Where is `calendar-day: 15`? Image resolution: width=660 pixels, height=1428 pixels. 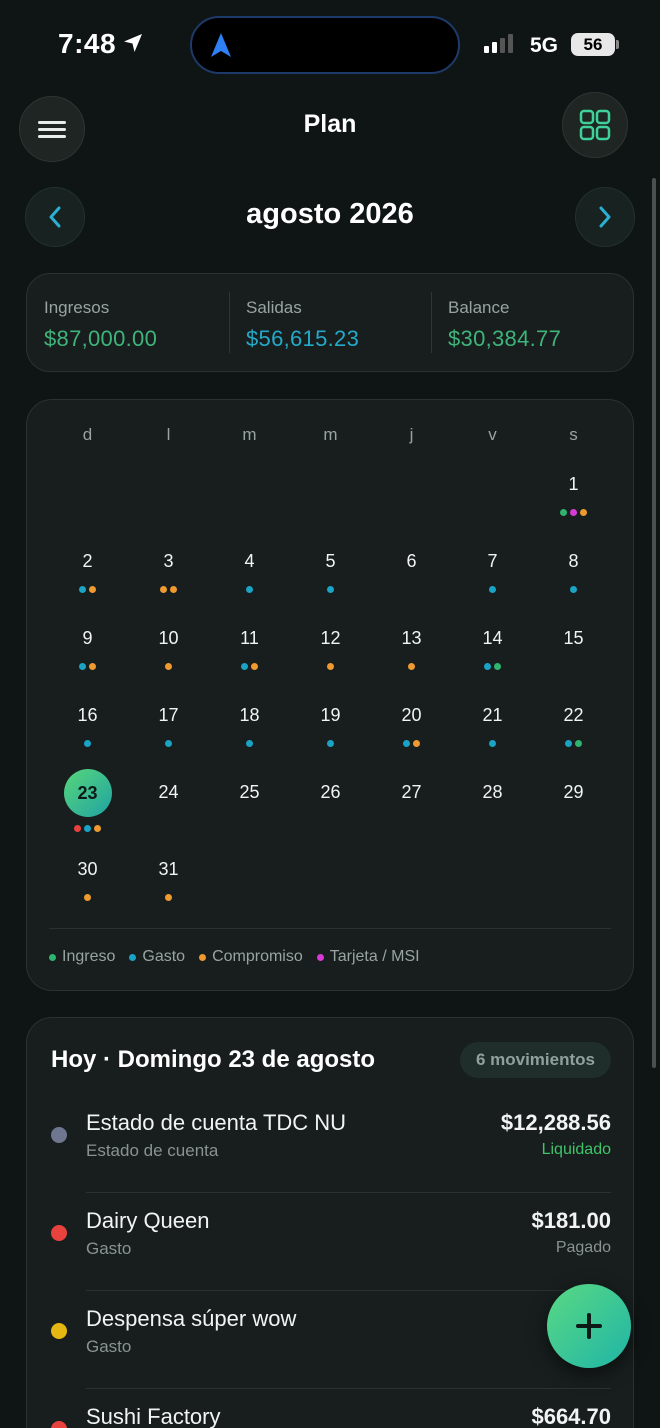 calendar-day: 15 is located at coordinates (573, 660).